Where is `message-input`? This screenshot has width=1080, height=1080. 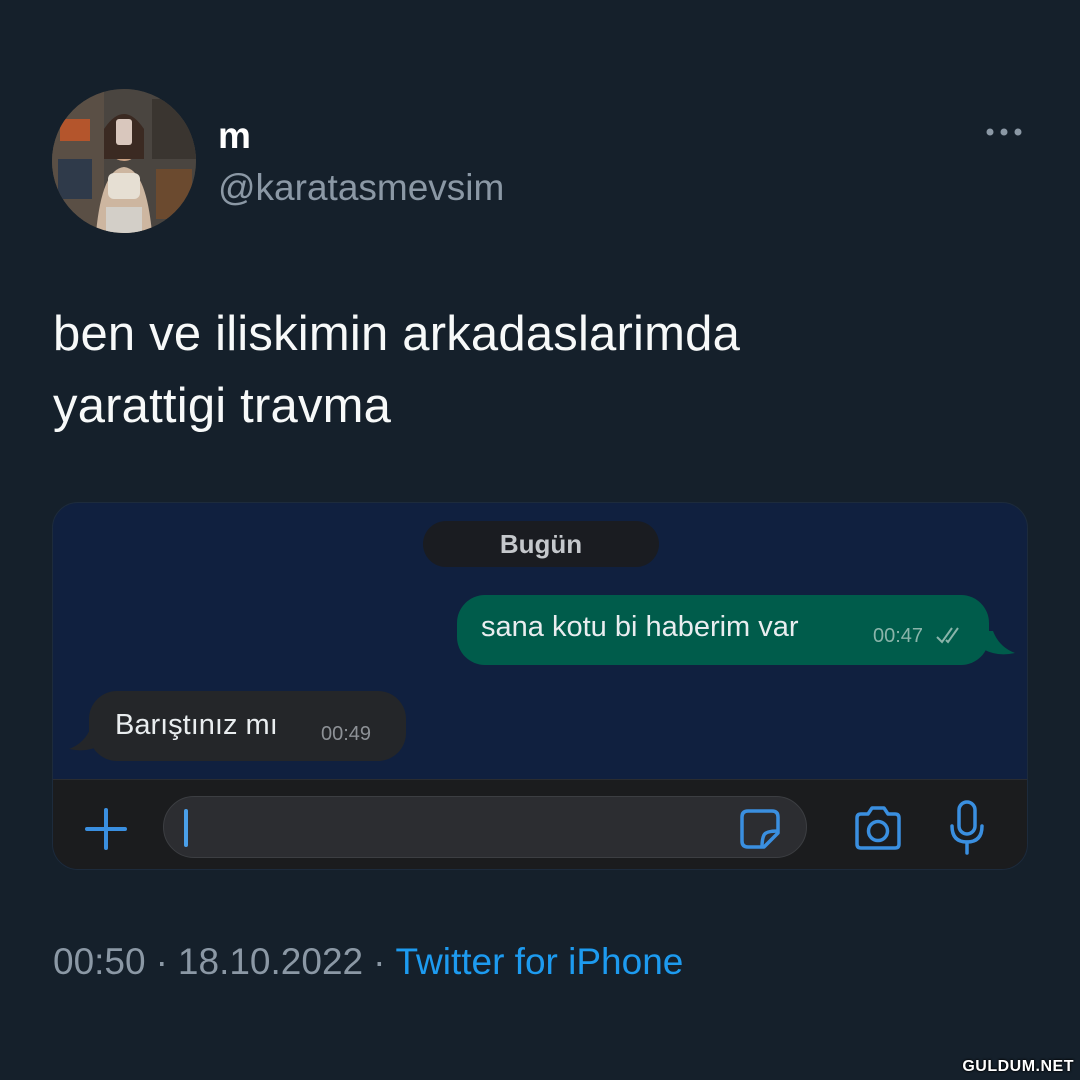 message-input is located at coordinates (485, 827).